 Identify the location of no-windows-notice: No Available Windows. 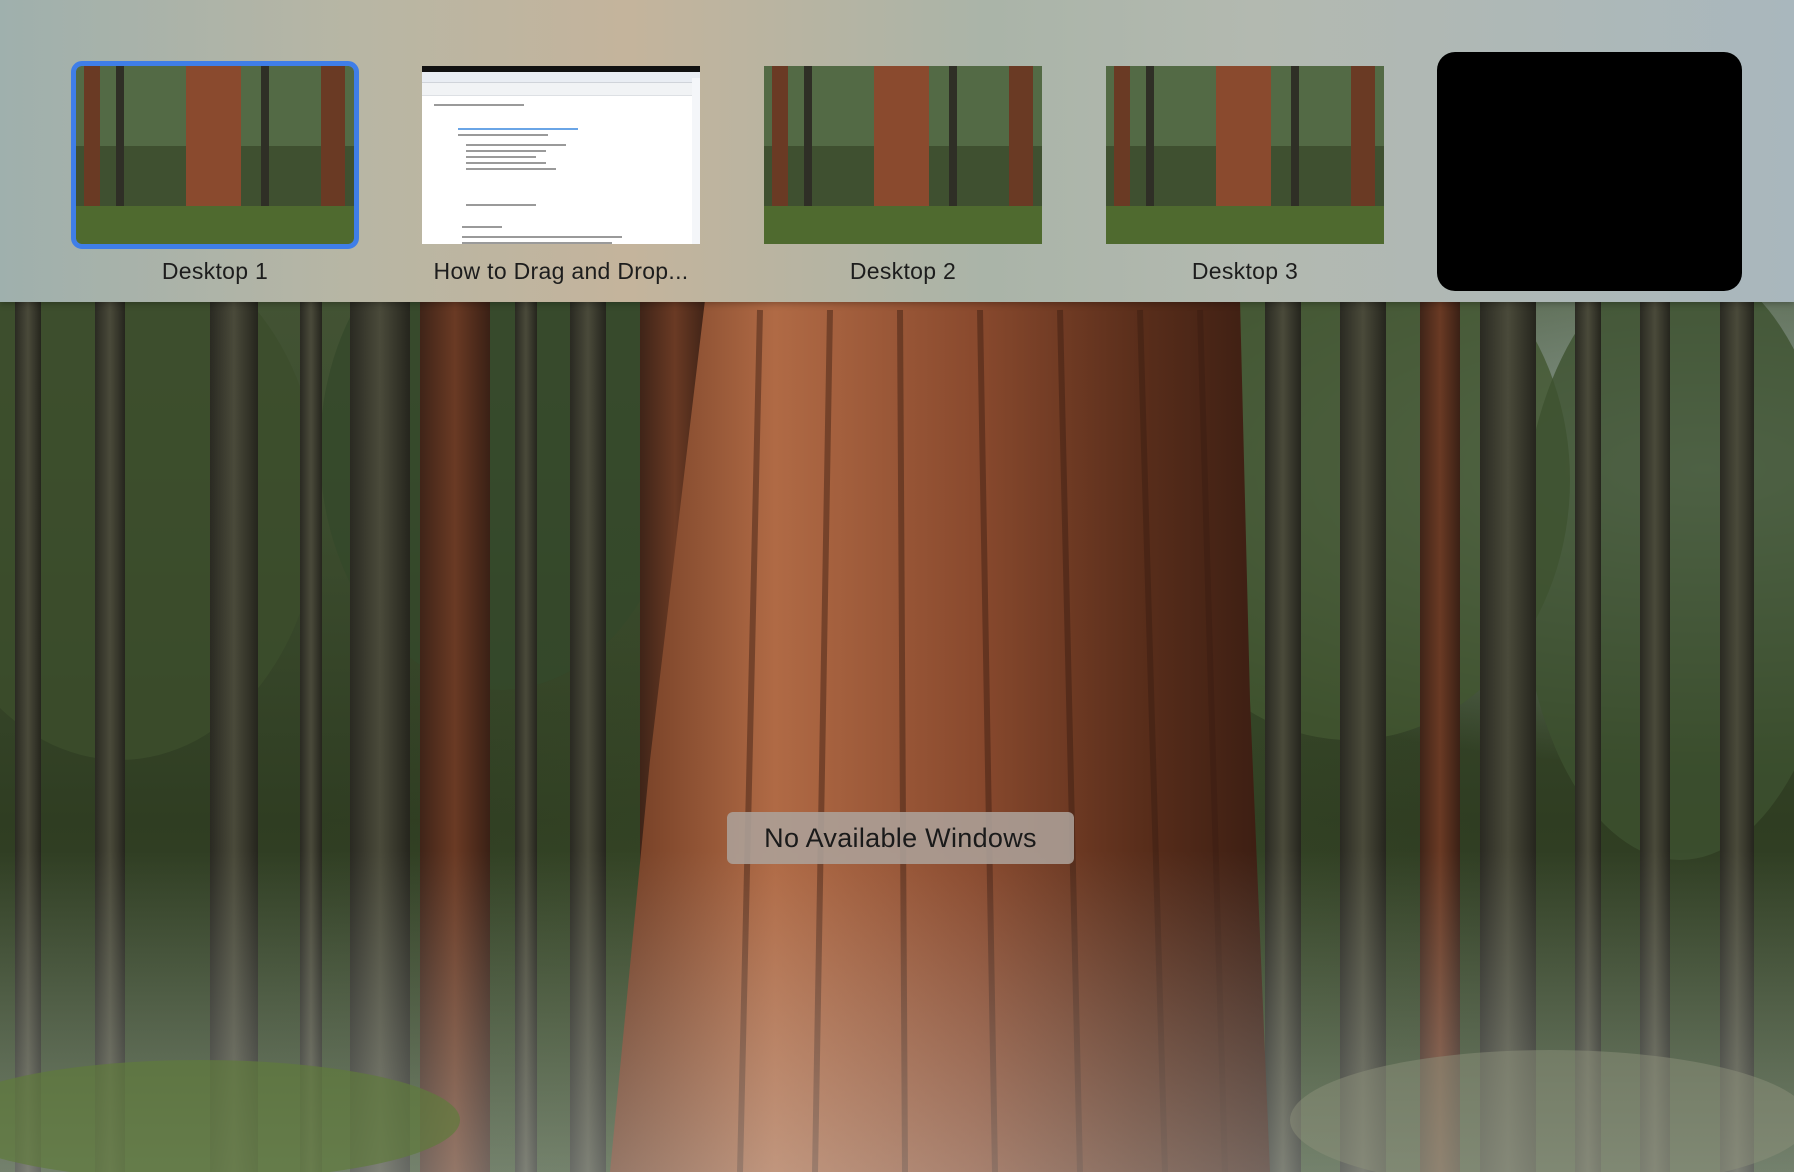
(900, 838).